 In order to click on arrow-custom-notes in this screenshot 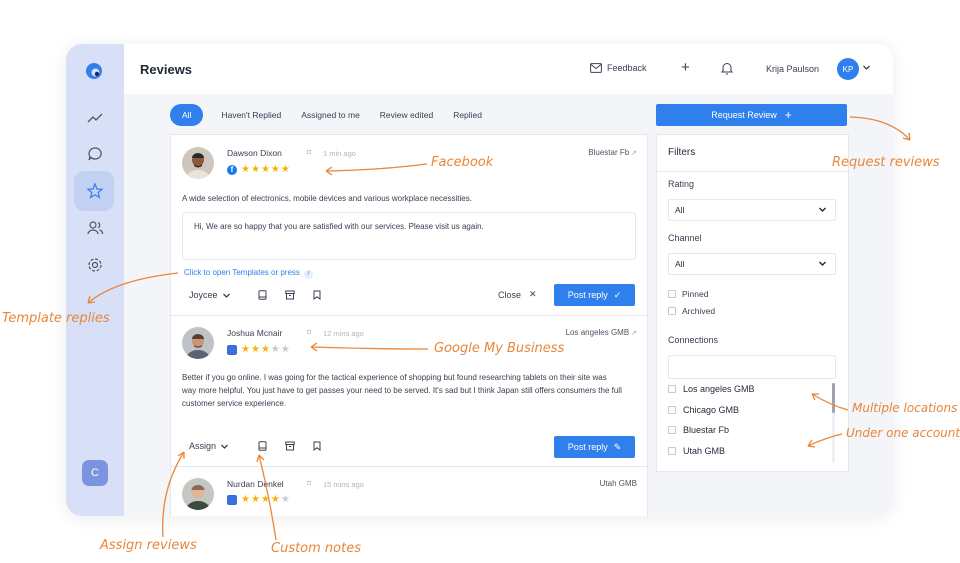, I will do `click(267, 497)`.